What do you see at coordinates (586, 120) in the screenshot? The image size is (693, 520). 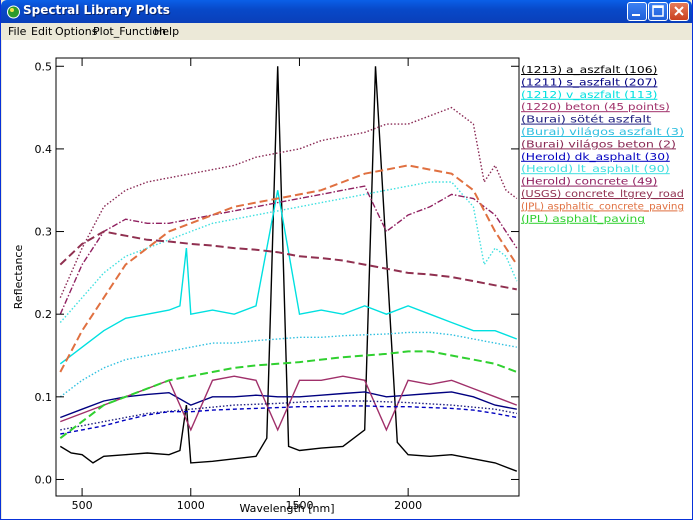 I see `legend-entry-4: (Burai) sötét aszfalt` at bounding box center [586, 120].